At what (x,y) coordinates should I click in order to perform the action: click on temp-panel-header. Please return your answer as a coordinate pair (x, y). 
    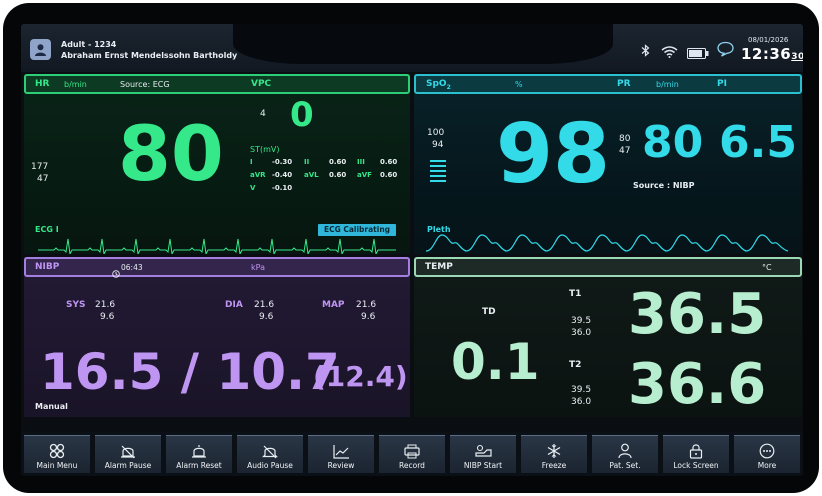
    Looking at the image, I should click on (608, 267).